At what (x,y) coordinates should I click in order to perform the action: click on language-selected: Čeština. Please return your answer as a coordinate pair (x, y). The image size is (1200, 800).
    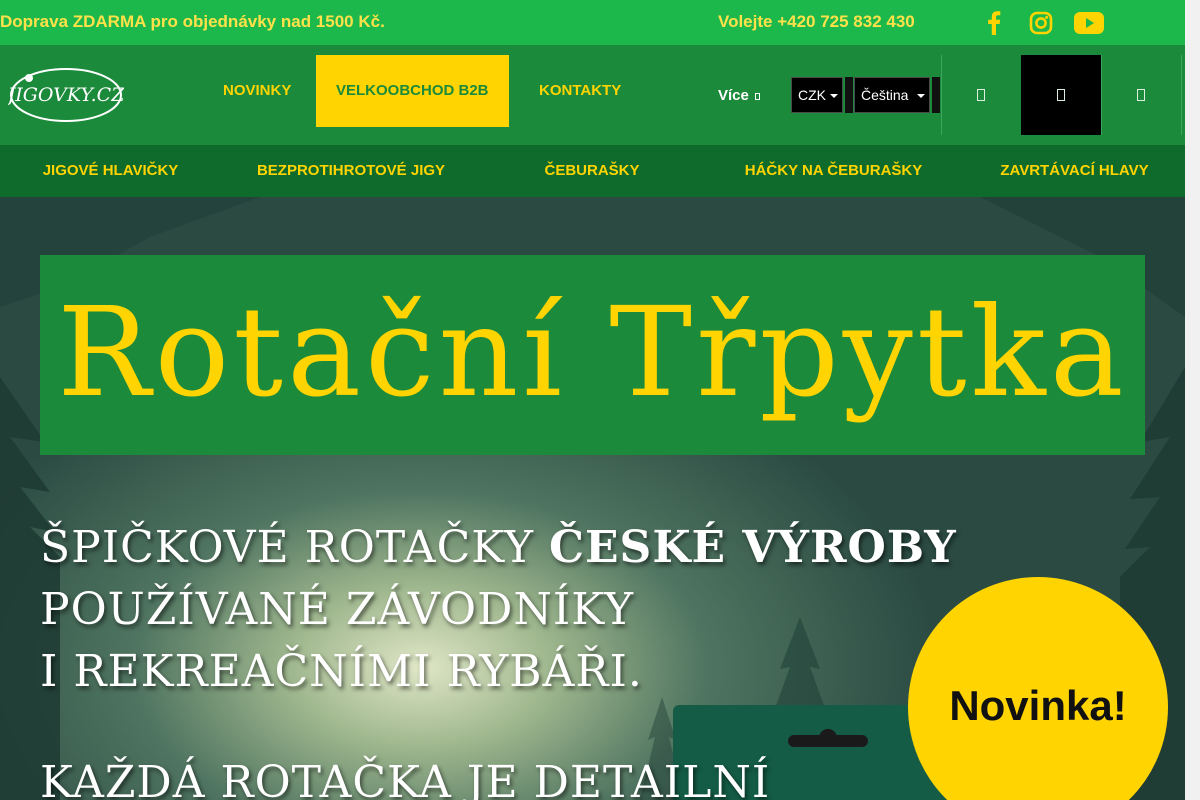
    Looking at the image, I should click on (885, 95).